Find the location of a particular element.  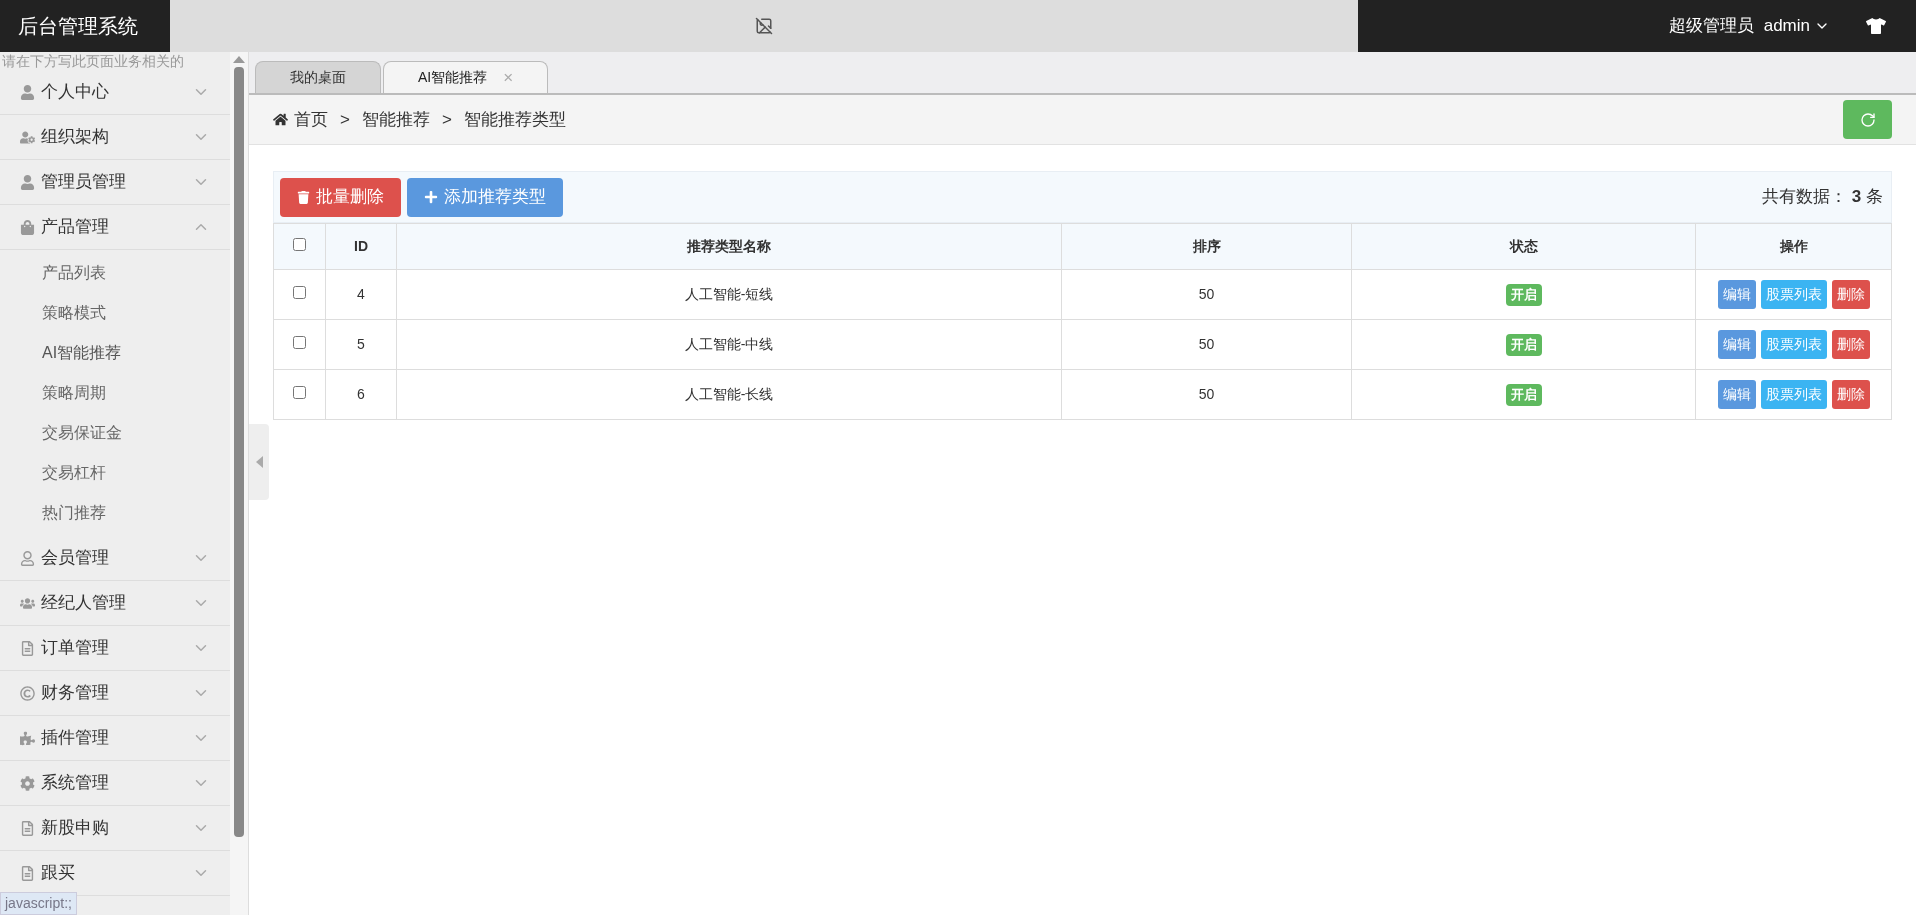

column-header: 推荐类型名称 is located at coordinates (729, 246).